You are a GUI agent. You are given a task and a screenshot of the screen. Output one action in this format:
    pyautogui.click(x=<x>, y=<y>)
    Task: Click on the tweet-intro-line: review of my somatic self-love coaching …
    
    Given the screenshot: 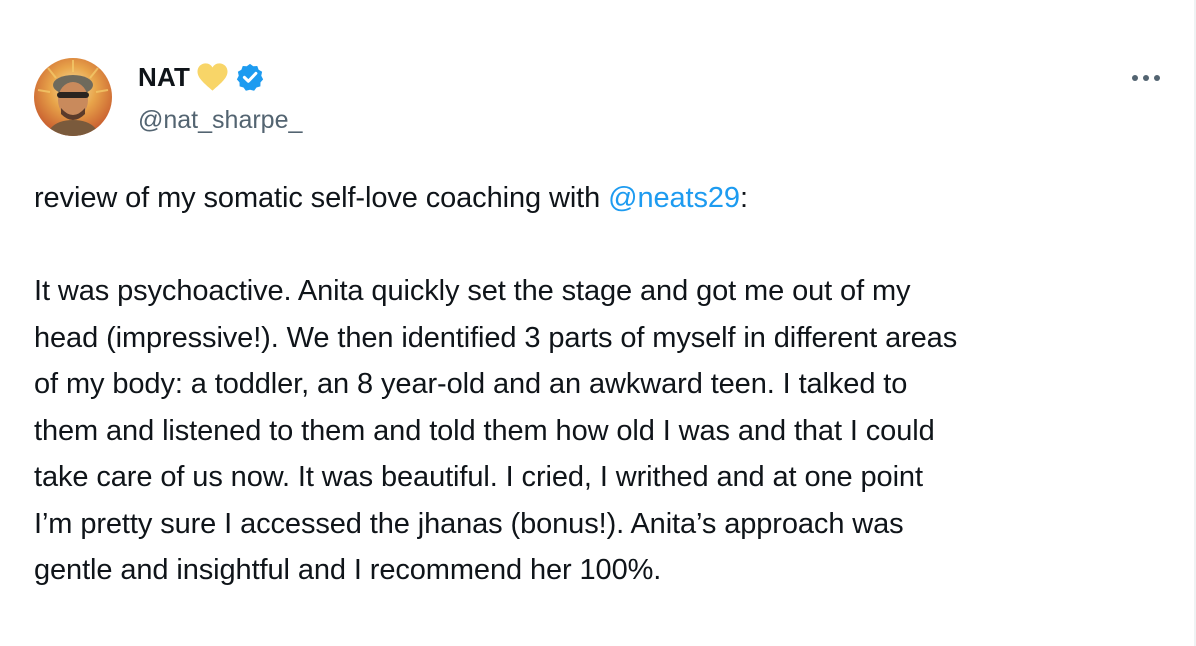 What is the action you would take?
    pyautogui.click(x=604, y=198)
    